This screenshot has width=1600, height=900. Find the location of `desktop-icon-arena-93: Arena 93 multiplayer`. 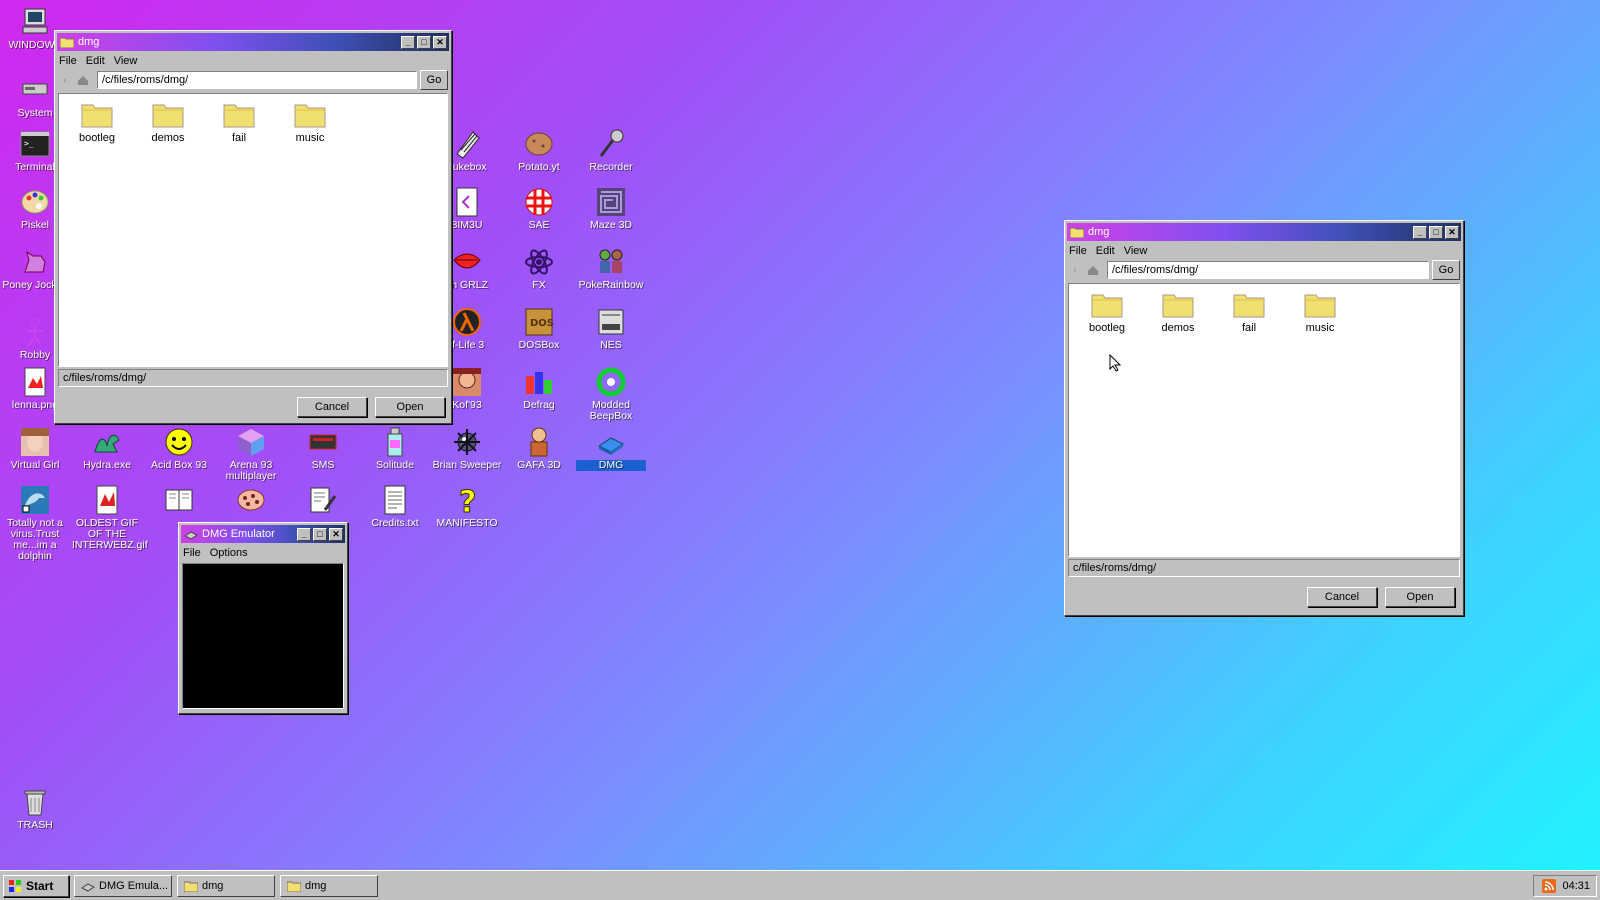

desktop-icon-arena-93: Arena 93 multiplayer is located at coordinates (251, 454).